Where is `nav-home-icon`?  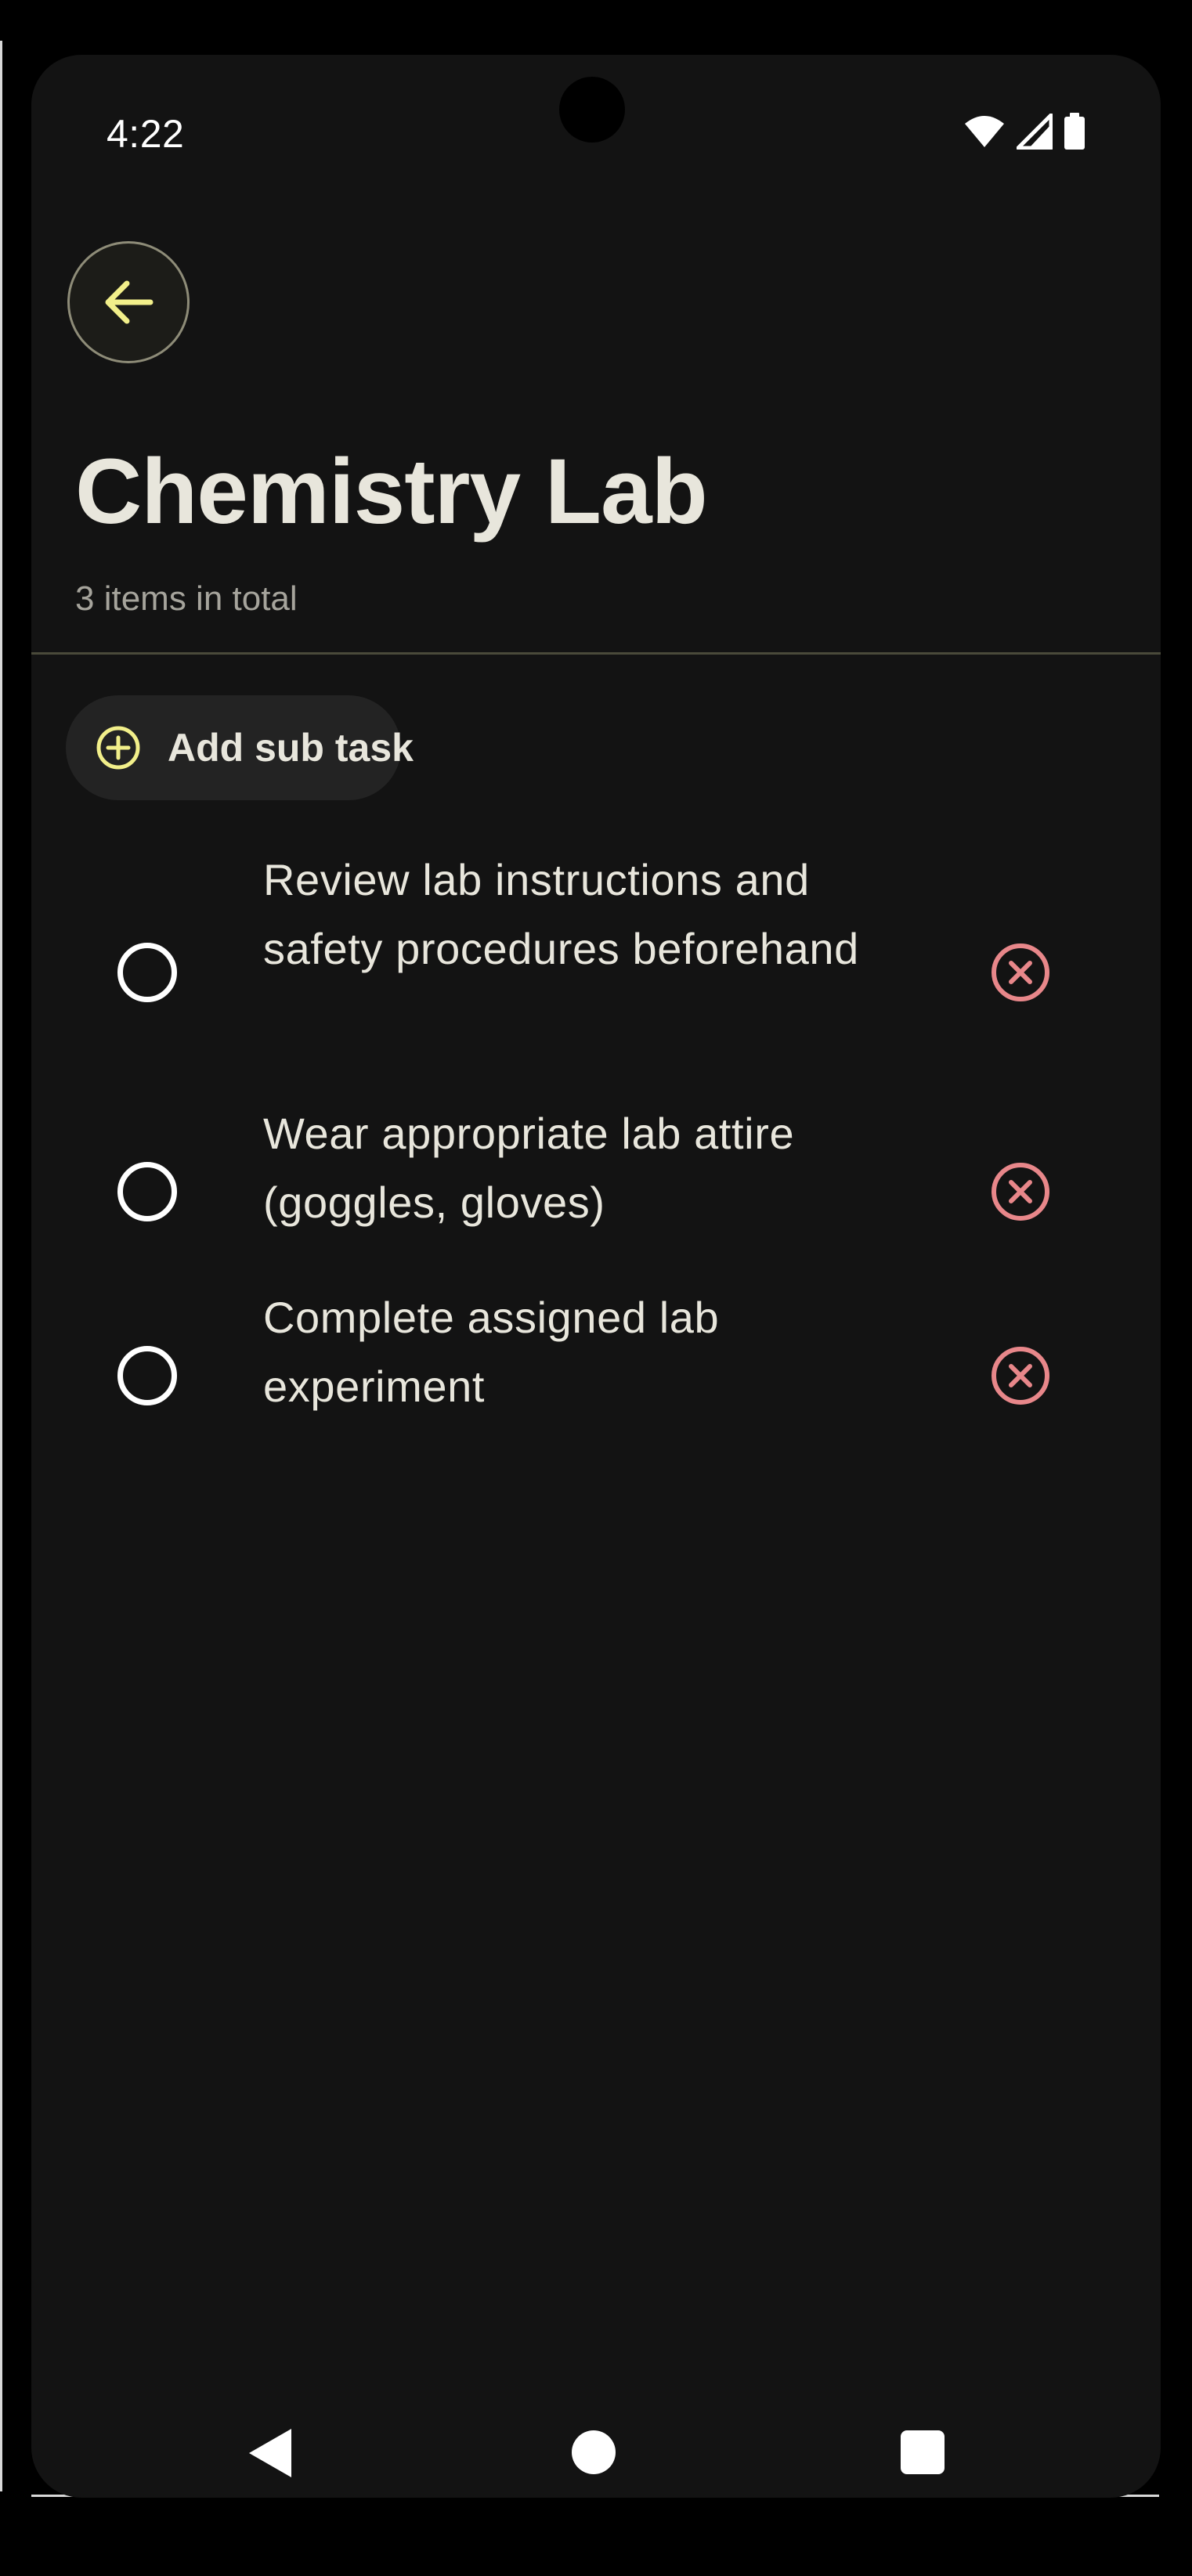 nav-home-icon is located at coordinates (594, 2452).